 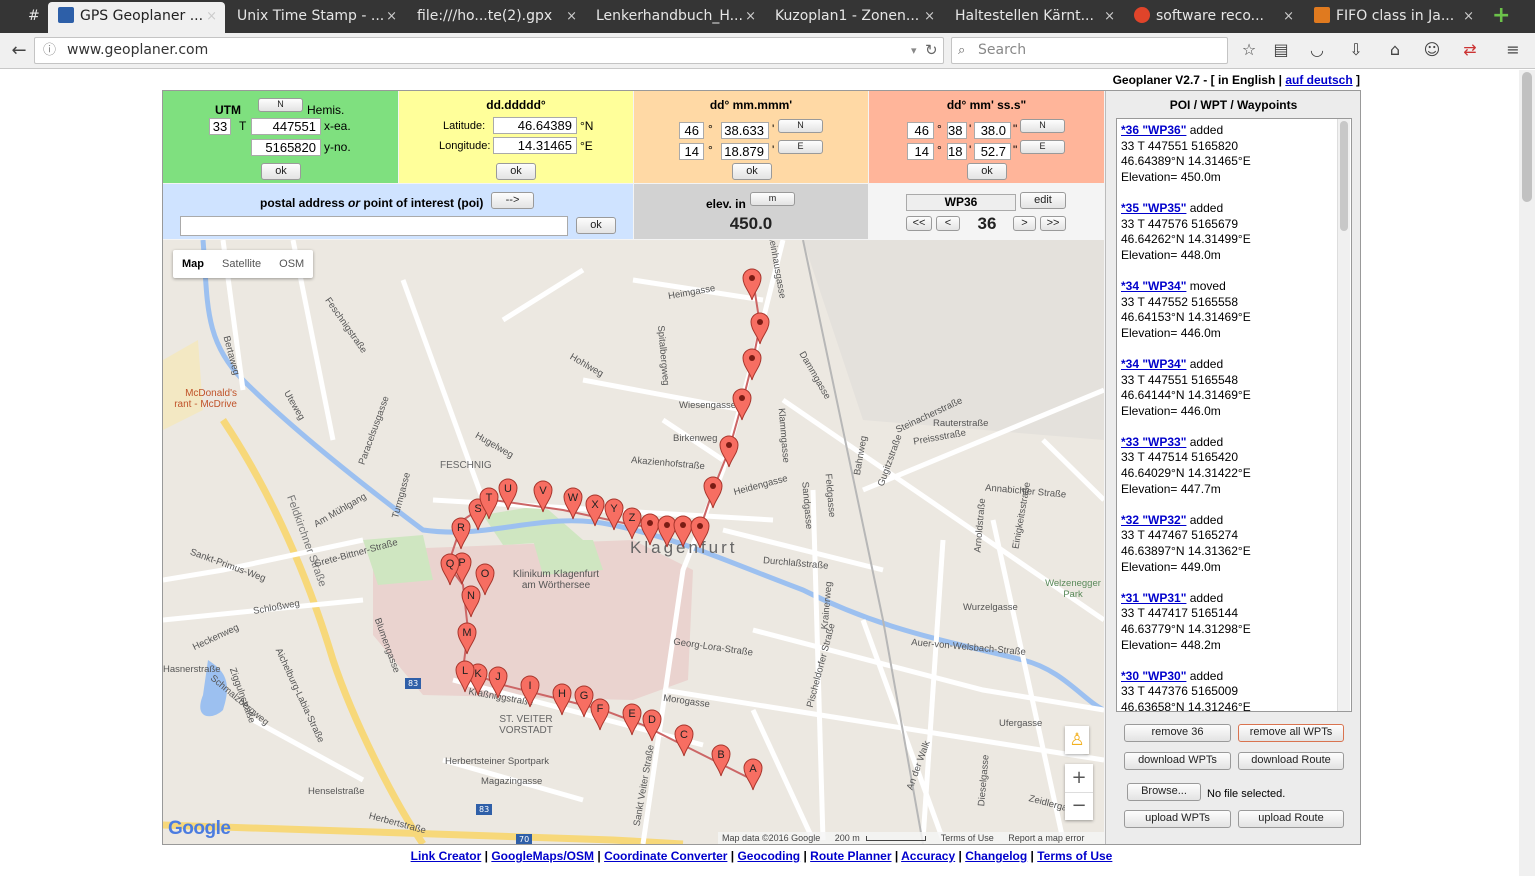 I want to click on search-input: ⌕ Search, so click(x=1089, y=50).